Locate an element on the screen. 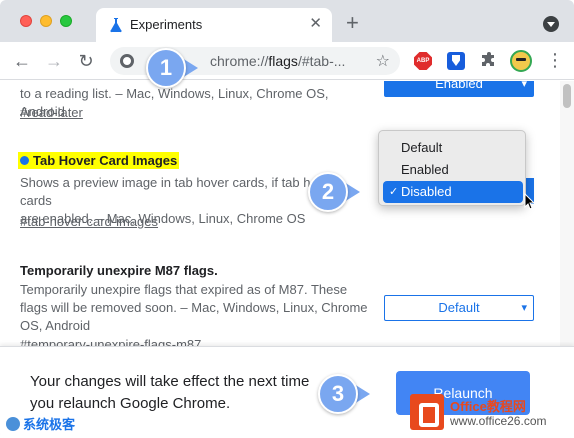  watermark-left: 系统极客 is located at coordinates (40, 423).